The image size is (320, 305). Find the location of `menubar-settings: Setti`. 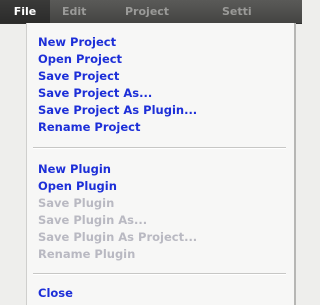

menubar-settings: Setti is located at coordinates (258, 11).